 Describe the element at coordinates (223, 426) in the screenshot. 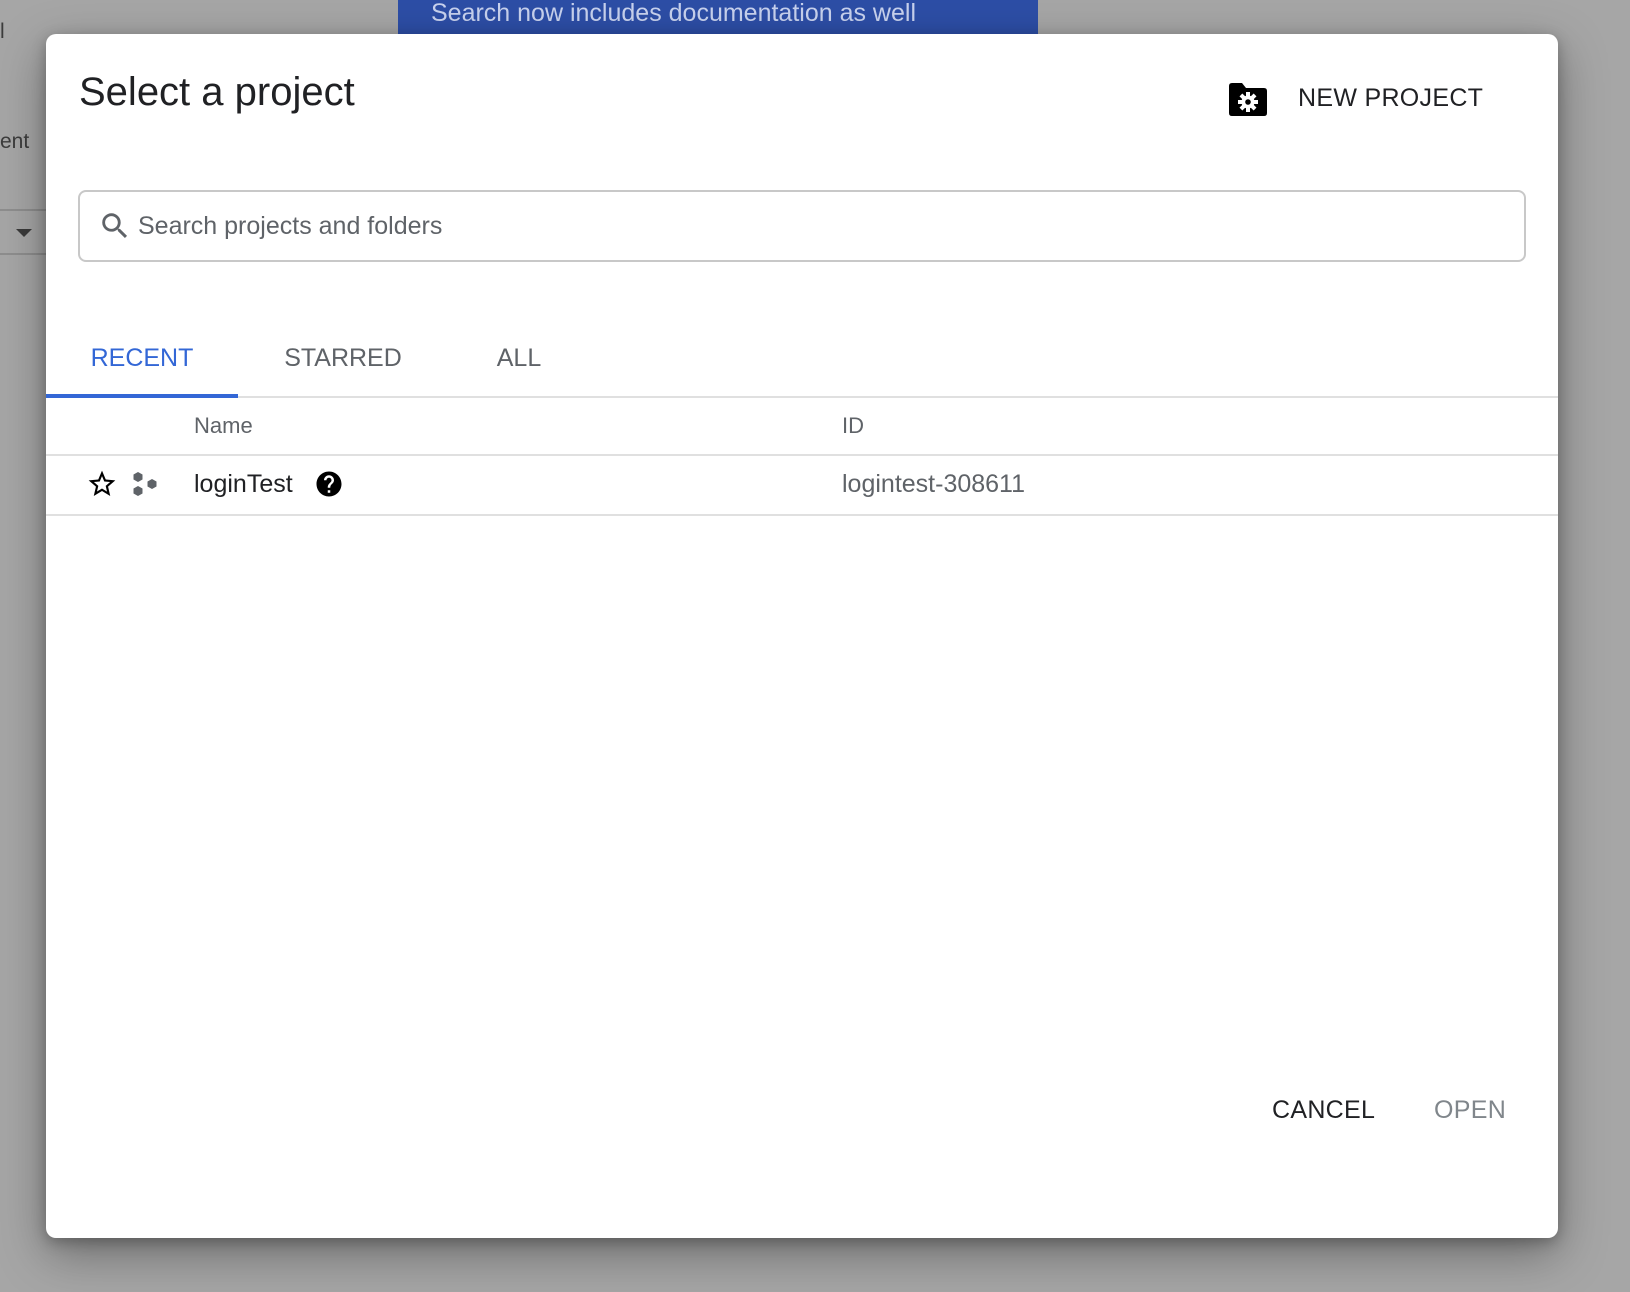

I see `column-header-name: Name` at that location.